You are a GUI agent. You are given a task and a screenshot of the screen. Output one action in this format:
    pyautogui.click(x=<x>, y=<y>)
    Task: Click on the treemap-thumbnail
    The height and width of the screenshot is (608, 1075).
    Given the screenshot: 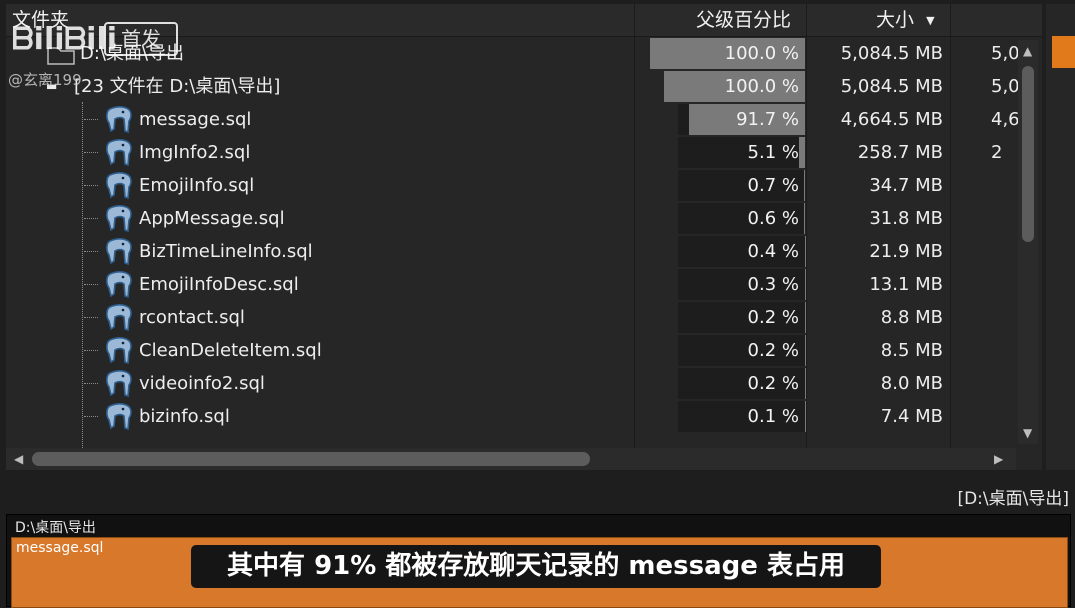 What is the action you would take?
    pyautogui.click(x=1063, y=52)
    